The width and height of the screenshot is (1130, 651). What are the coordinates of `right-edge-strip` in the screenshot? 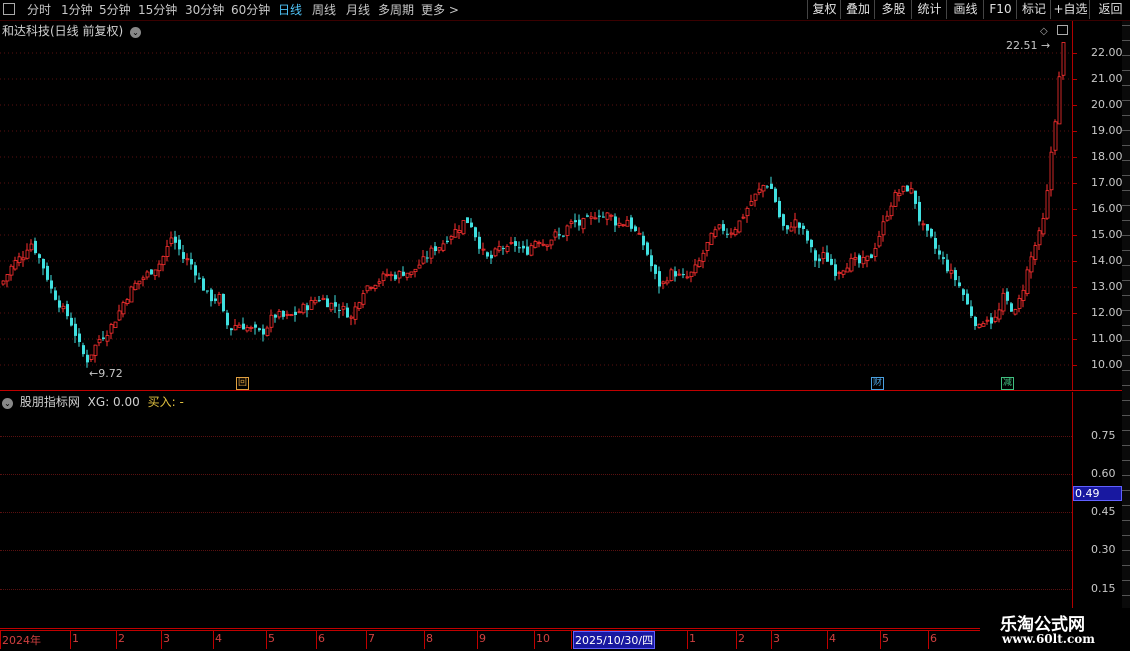 It's located at (1126, 325).